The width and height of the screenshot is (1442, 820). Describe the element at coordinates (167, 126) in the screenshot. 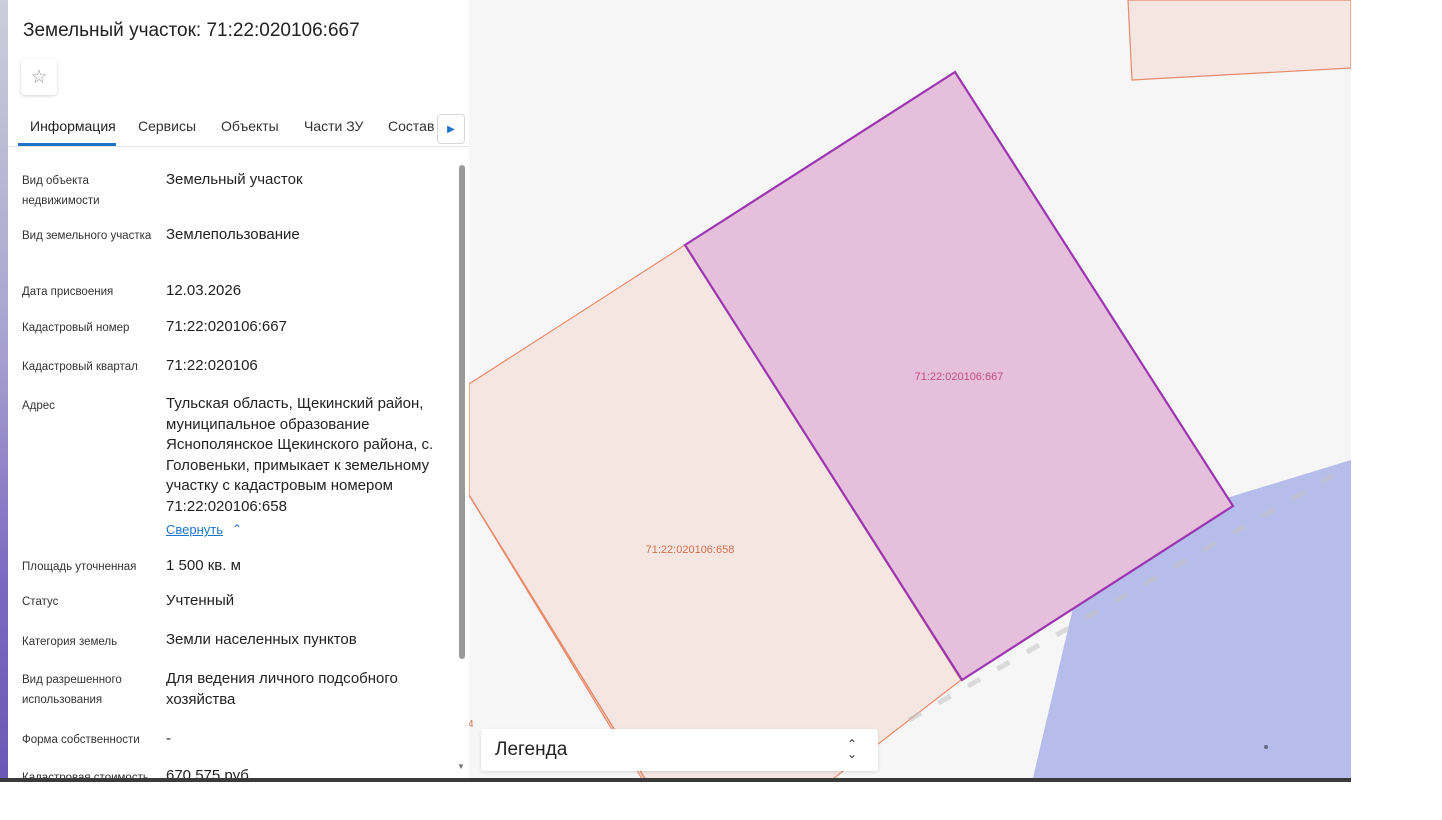

I see `tab-services: Сервисы` at that location.